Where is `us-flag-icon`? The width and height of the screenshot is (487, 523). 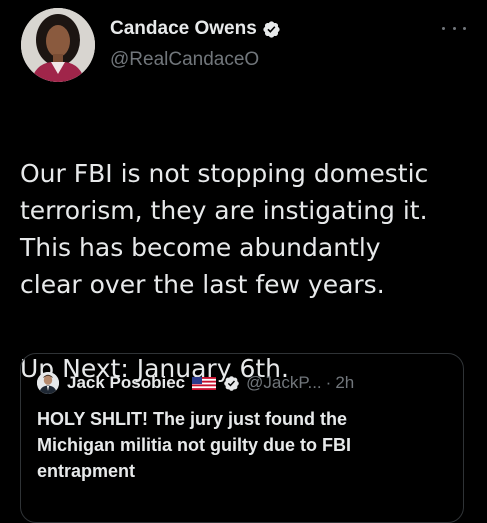
us-flag-icon is located at coordinates (204, 383).